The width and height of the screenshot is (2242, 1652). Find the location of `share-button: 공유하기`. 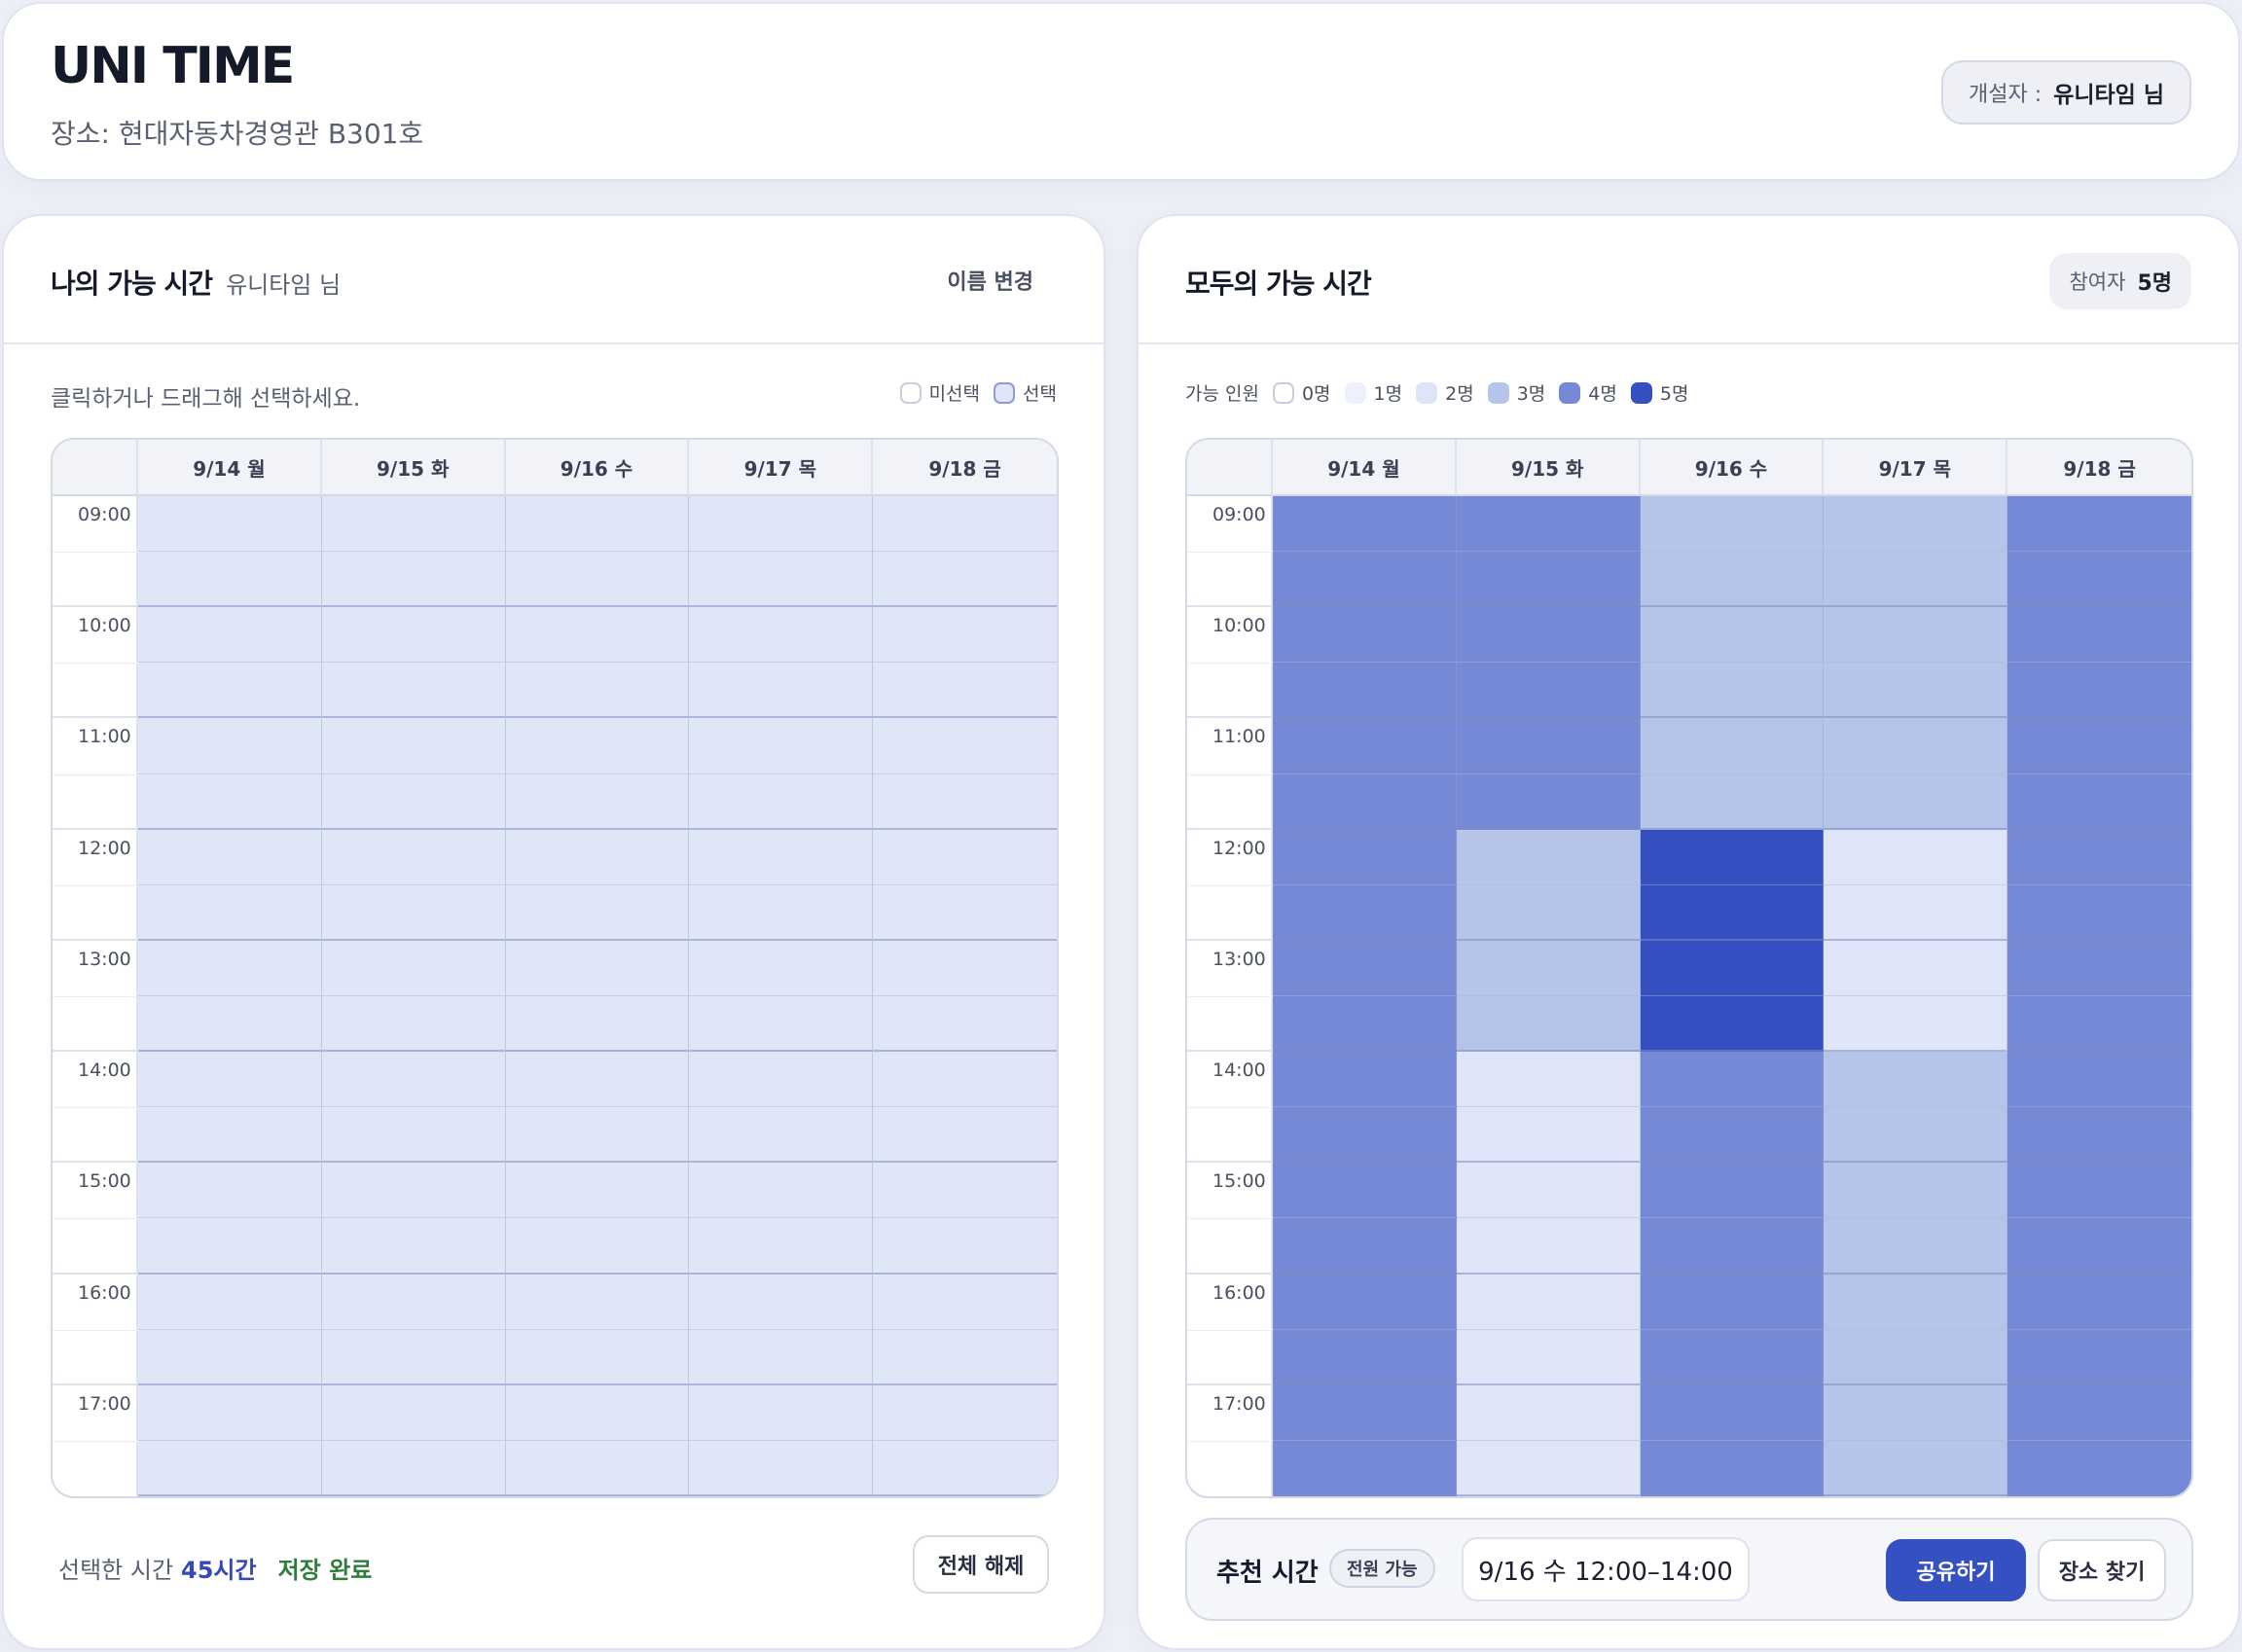

share-button: 공유하기 is located at coordinates (1956, 1570).